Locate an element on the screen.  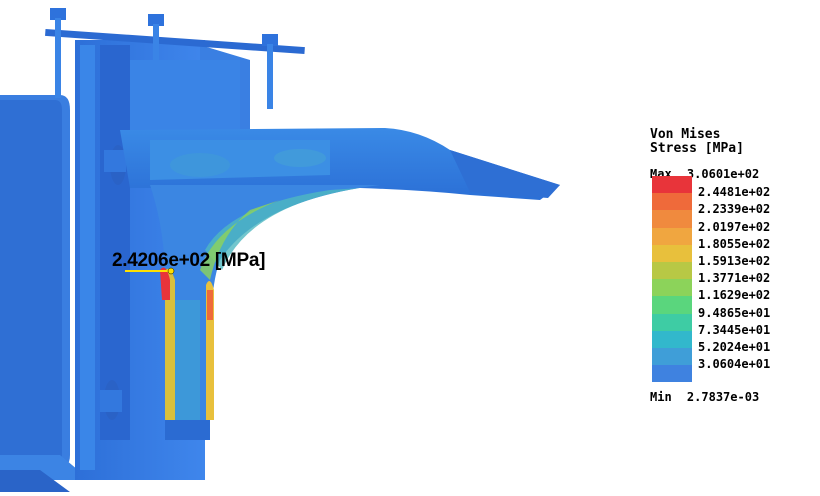
legend-level-value: 1.1629e+02 is located at coordinates (734, 295).